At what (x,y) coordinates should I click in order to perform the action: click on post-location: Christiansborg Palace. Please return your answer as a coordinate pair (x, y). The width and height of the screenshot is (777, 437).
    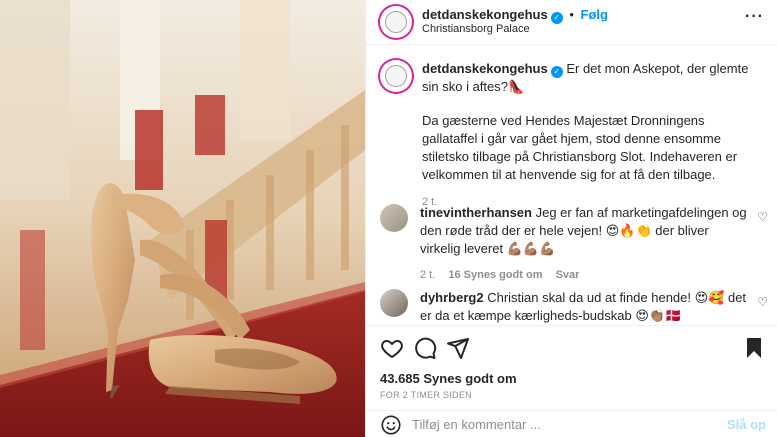
    Looking at the image, I should click on (476, 29).